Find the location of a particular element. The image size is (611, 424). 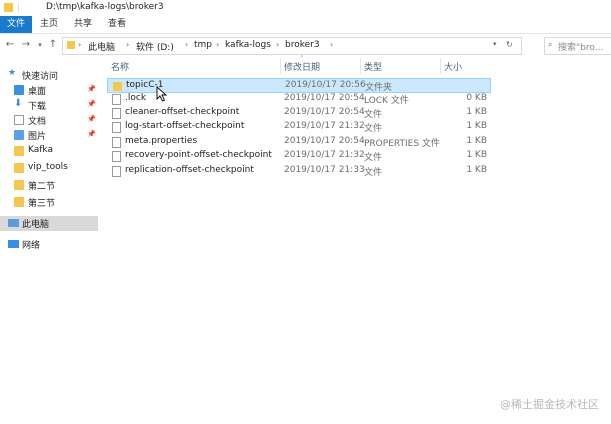

star-icon: ★ is located at coordinates (12, 73).